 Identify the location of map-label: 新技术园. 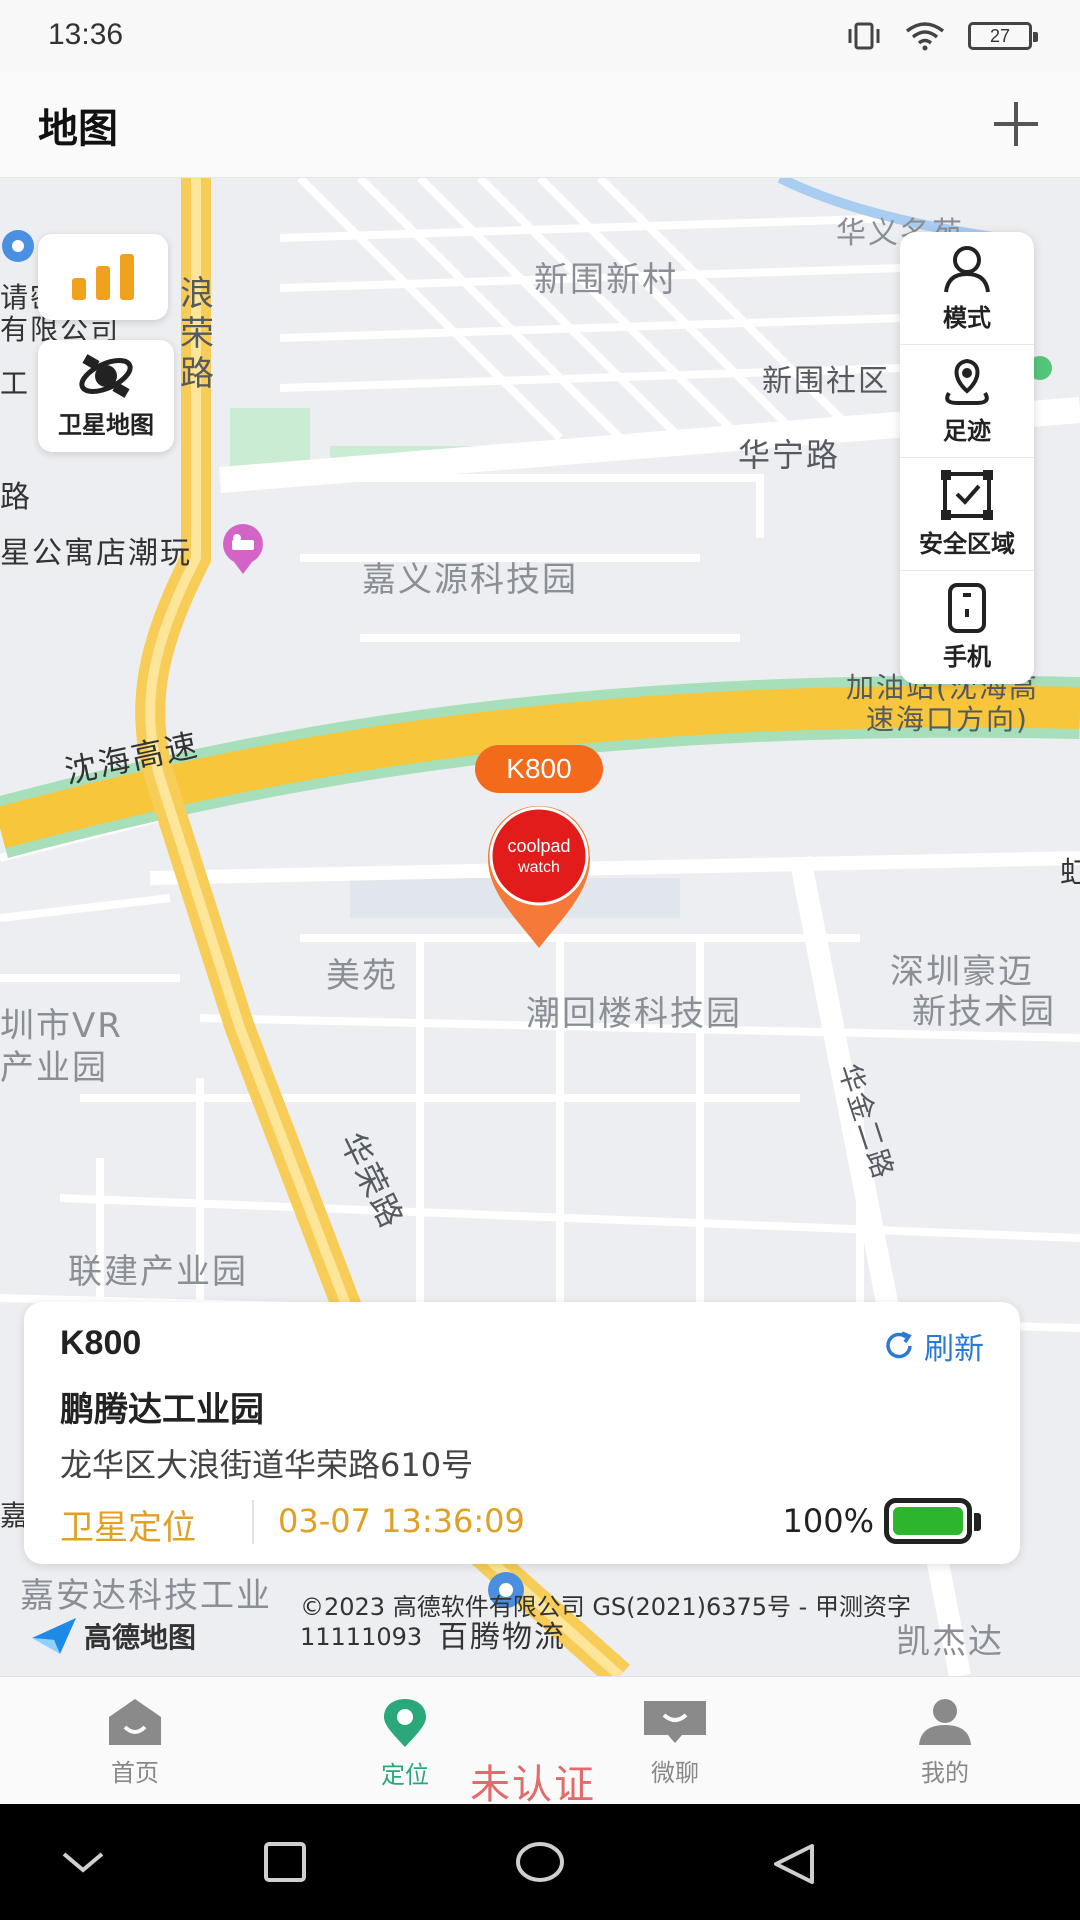
(984, 1012).